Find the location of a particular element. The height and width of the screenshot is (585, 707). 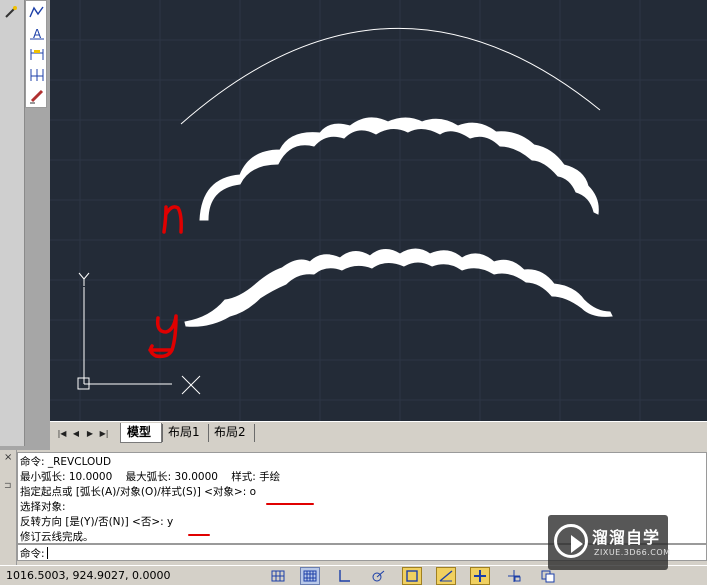

snap-icon is located at coordinates (278, 576).